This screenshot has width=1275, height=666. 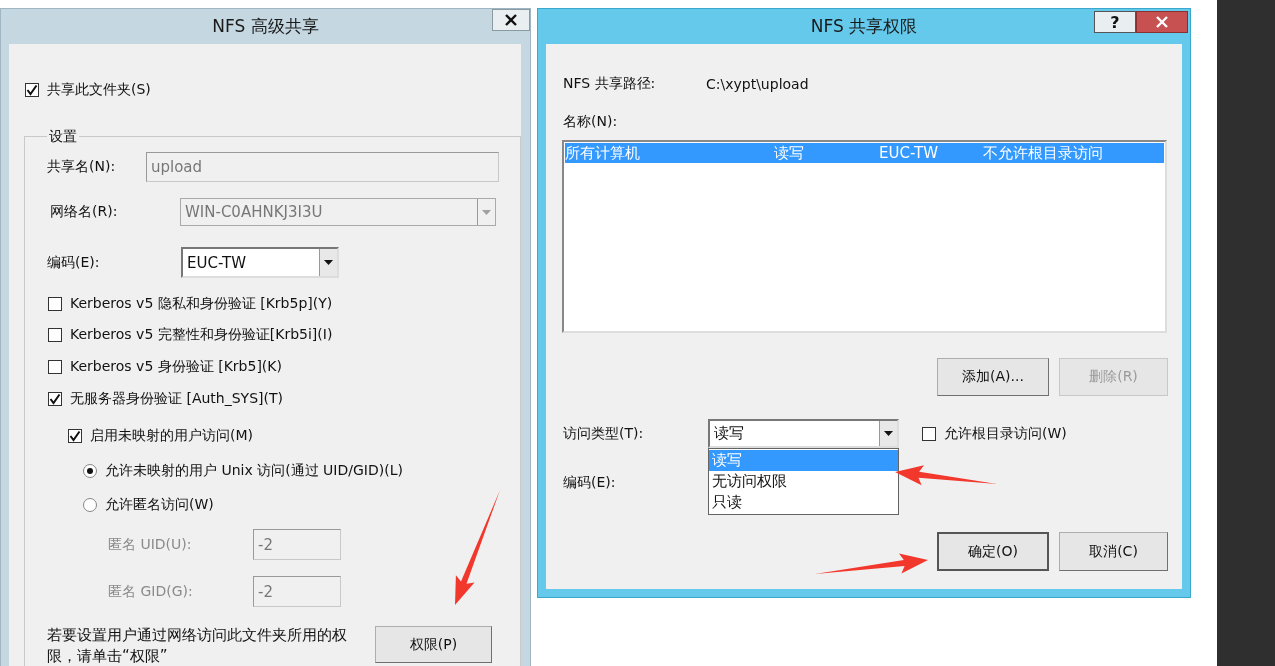 What do you see at coordinates (993, 551) in the screenshot?
I see `ok-button: 确定(O)` at bounding box center [993, 551].